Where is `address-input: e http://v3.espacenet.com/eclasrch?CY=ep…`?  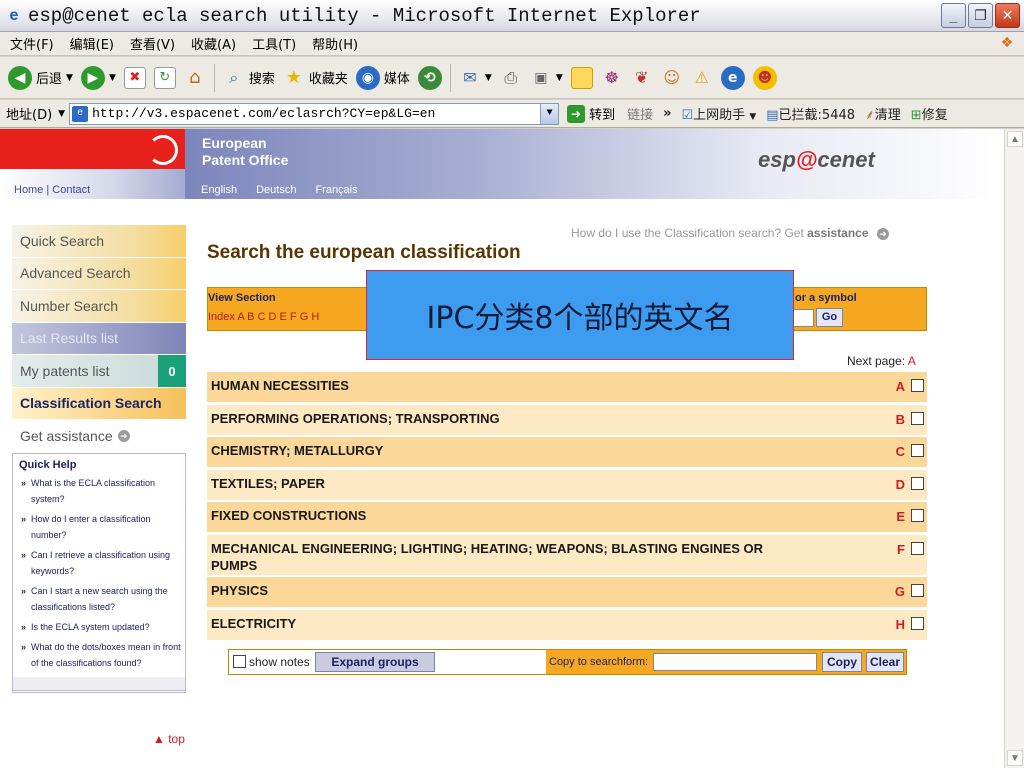 address-input: e http://v3.espacenet.com/eclasrch?CY=ep… is located at coordinates (314, 113).